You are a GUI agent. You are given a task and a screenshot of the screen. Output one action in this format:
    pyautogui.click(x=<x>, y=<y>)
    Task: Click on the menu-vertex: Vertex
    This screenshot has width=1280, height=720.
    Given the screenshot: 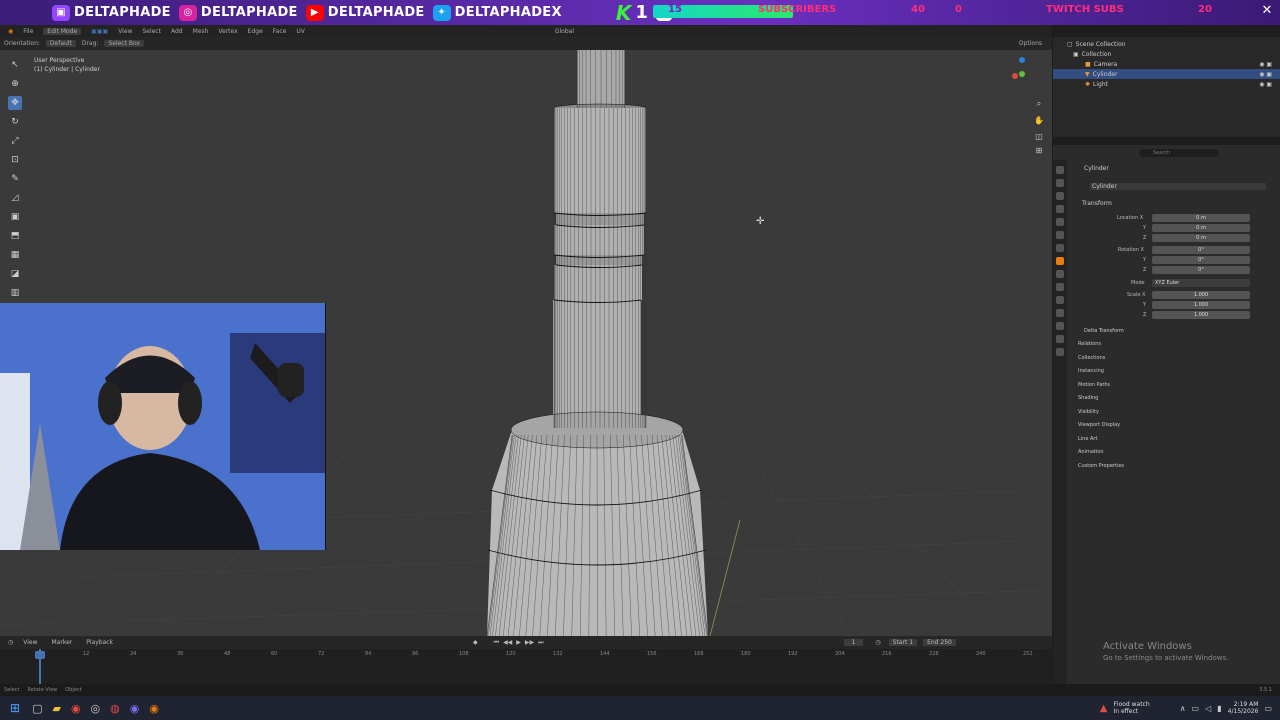 What is the action you would take?
    pyautogui.click(x=227, y=31)
    